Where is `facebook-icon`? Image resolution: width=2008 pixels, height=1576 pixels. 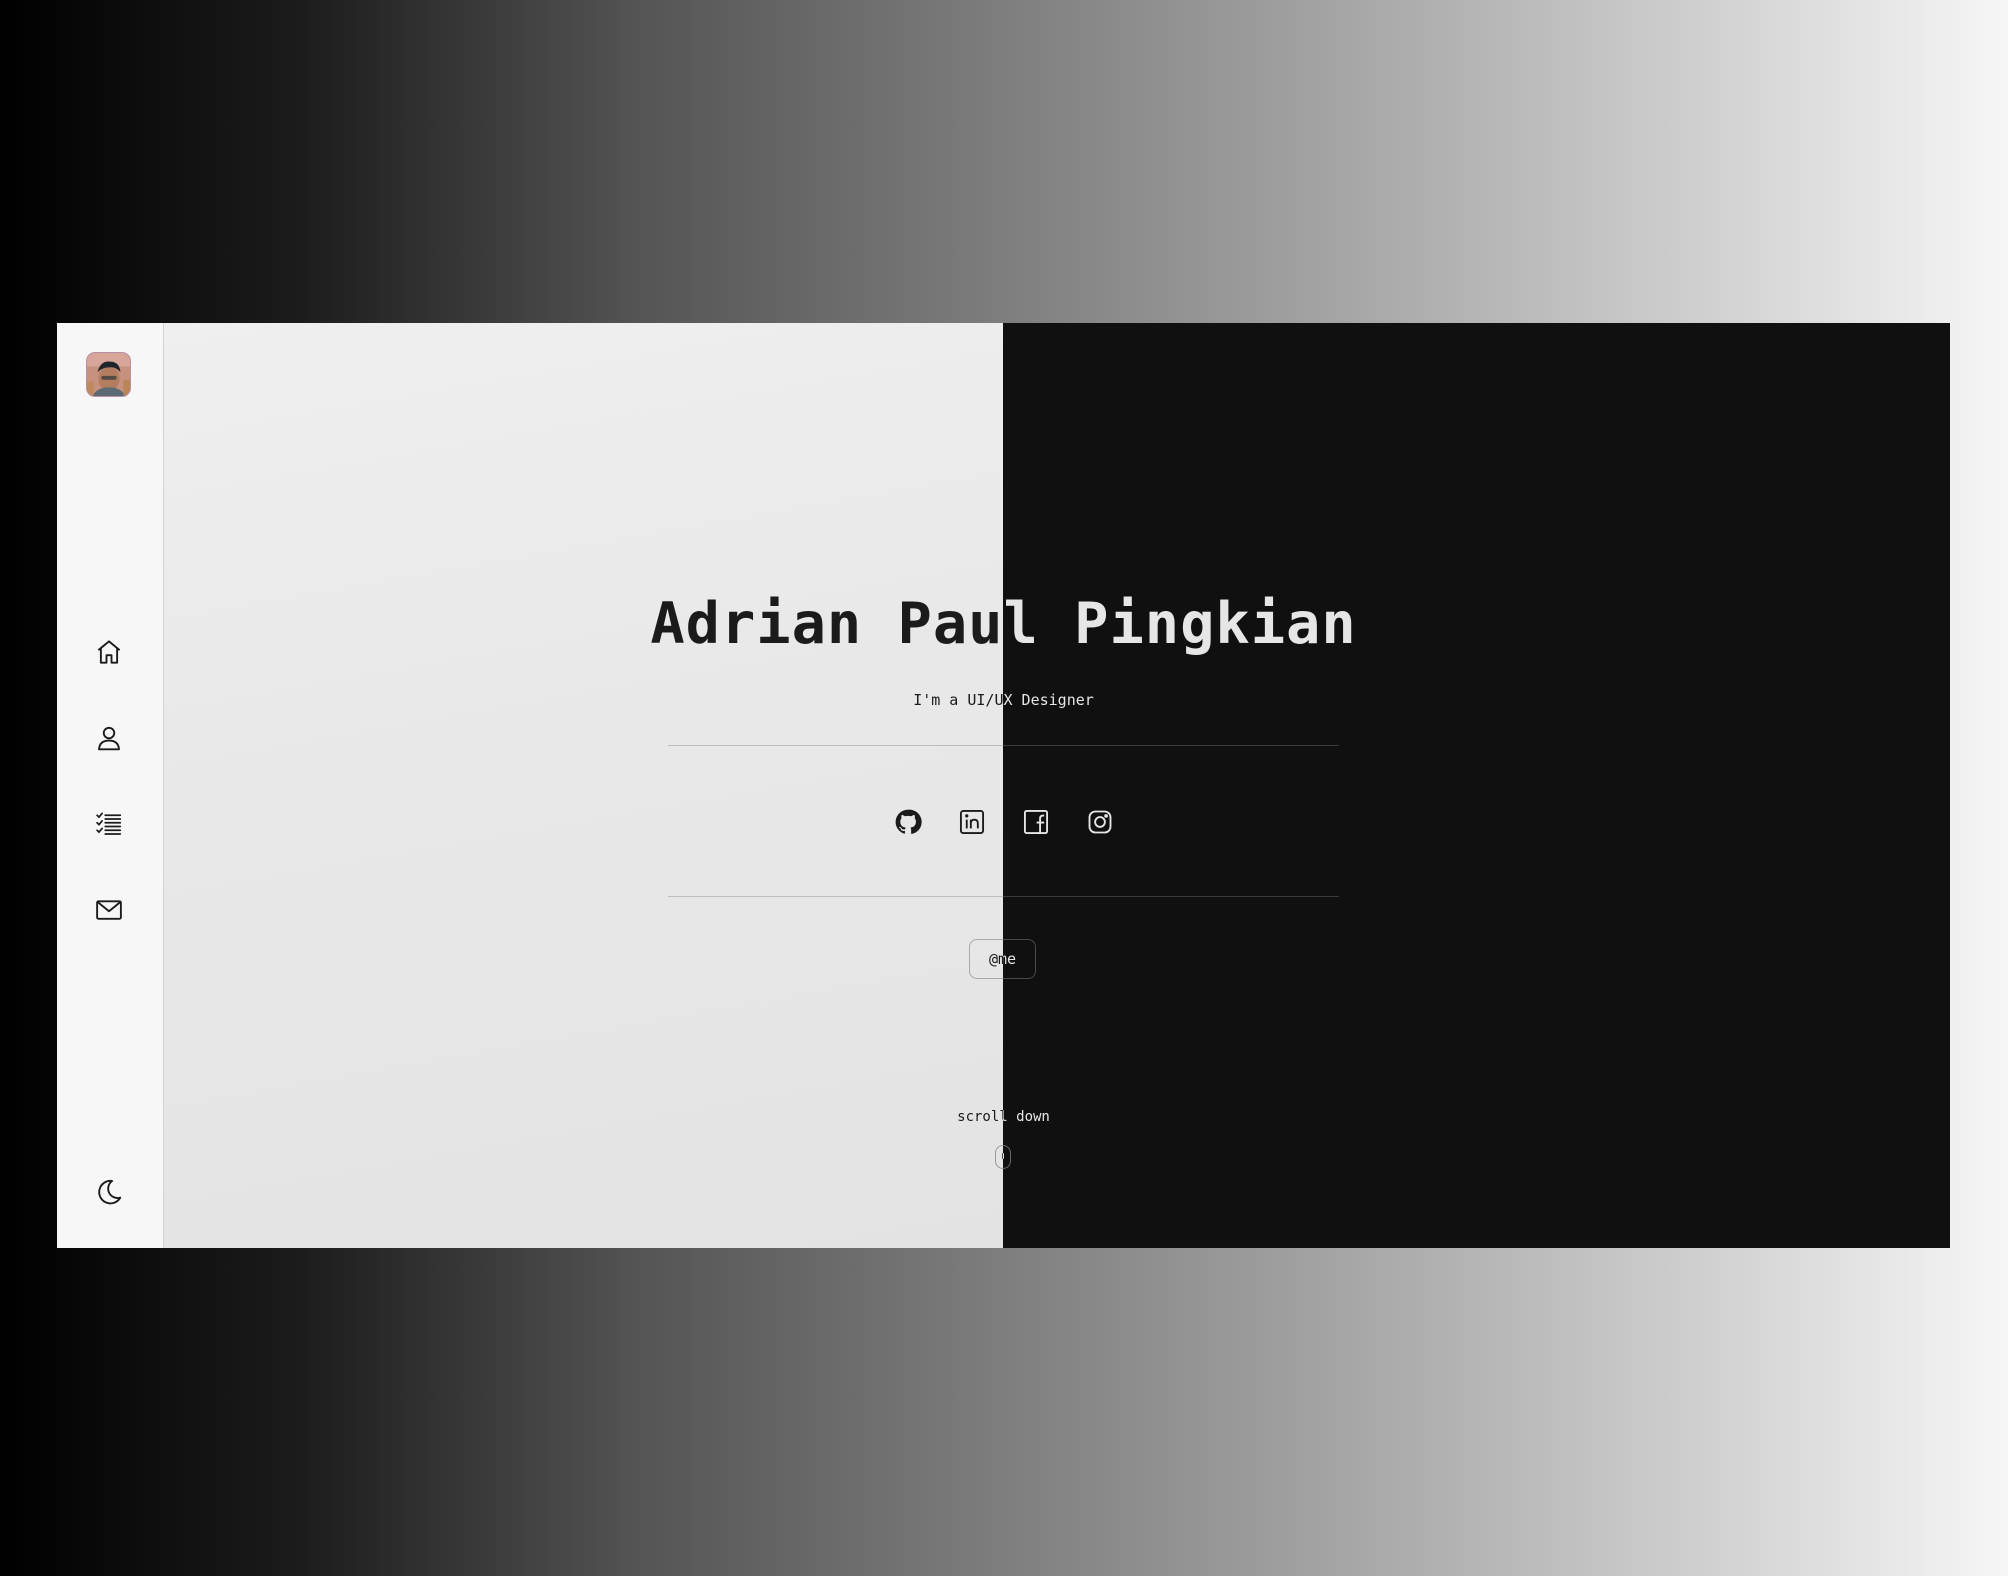
facebook-icon is located at coordinates (1035, 822).